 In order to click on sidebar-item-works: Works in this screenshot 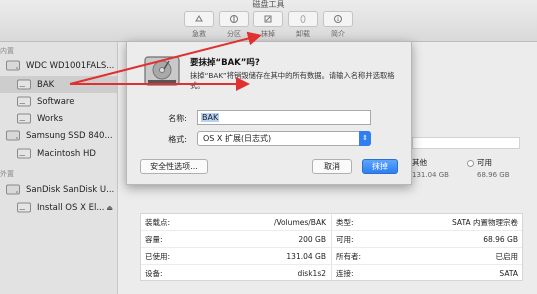, I will do `click(58, 118)`.